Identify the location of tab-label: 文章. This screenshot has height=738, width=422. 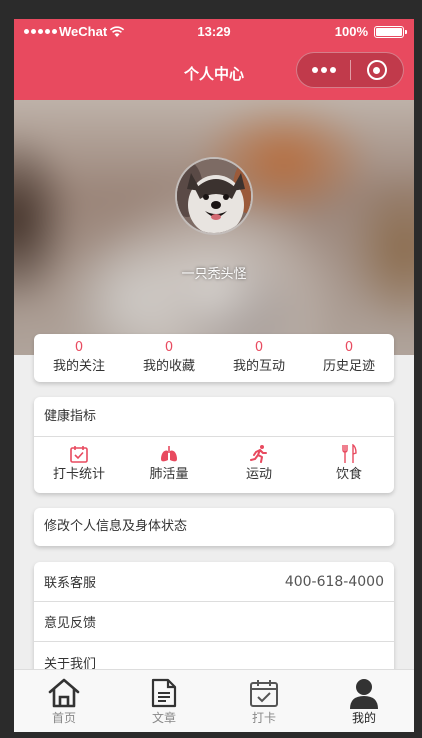
(163, 718).